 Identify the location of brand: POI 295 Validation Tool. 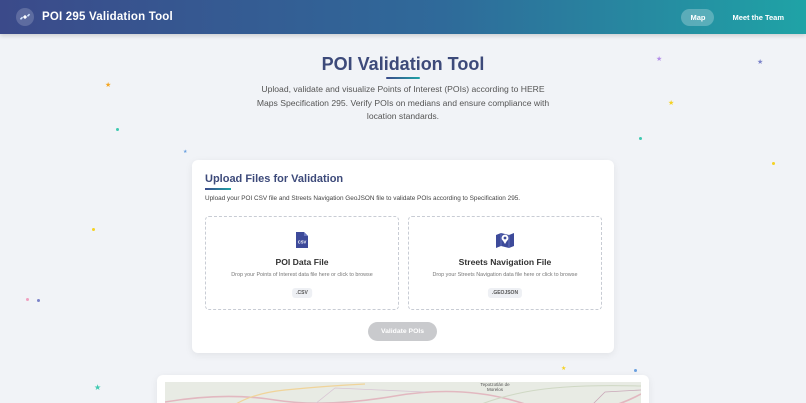
(94, 17).